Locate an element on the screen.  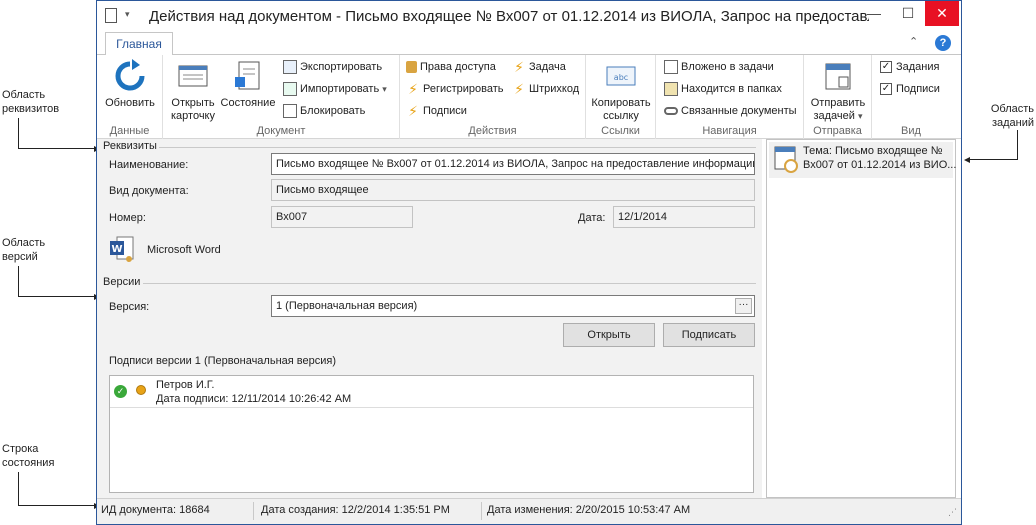
quick-access-dropdown-icon: ▾ is located at coordinates (127, 14).